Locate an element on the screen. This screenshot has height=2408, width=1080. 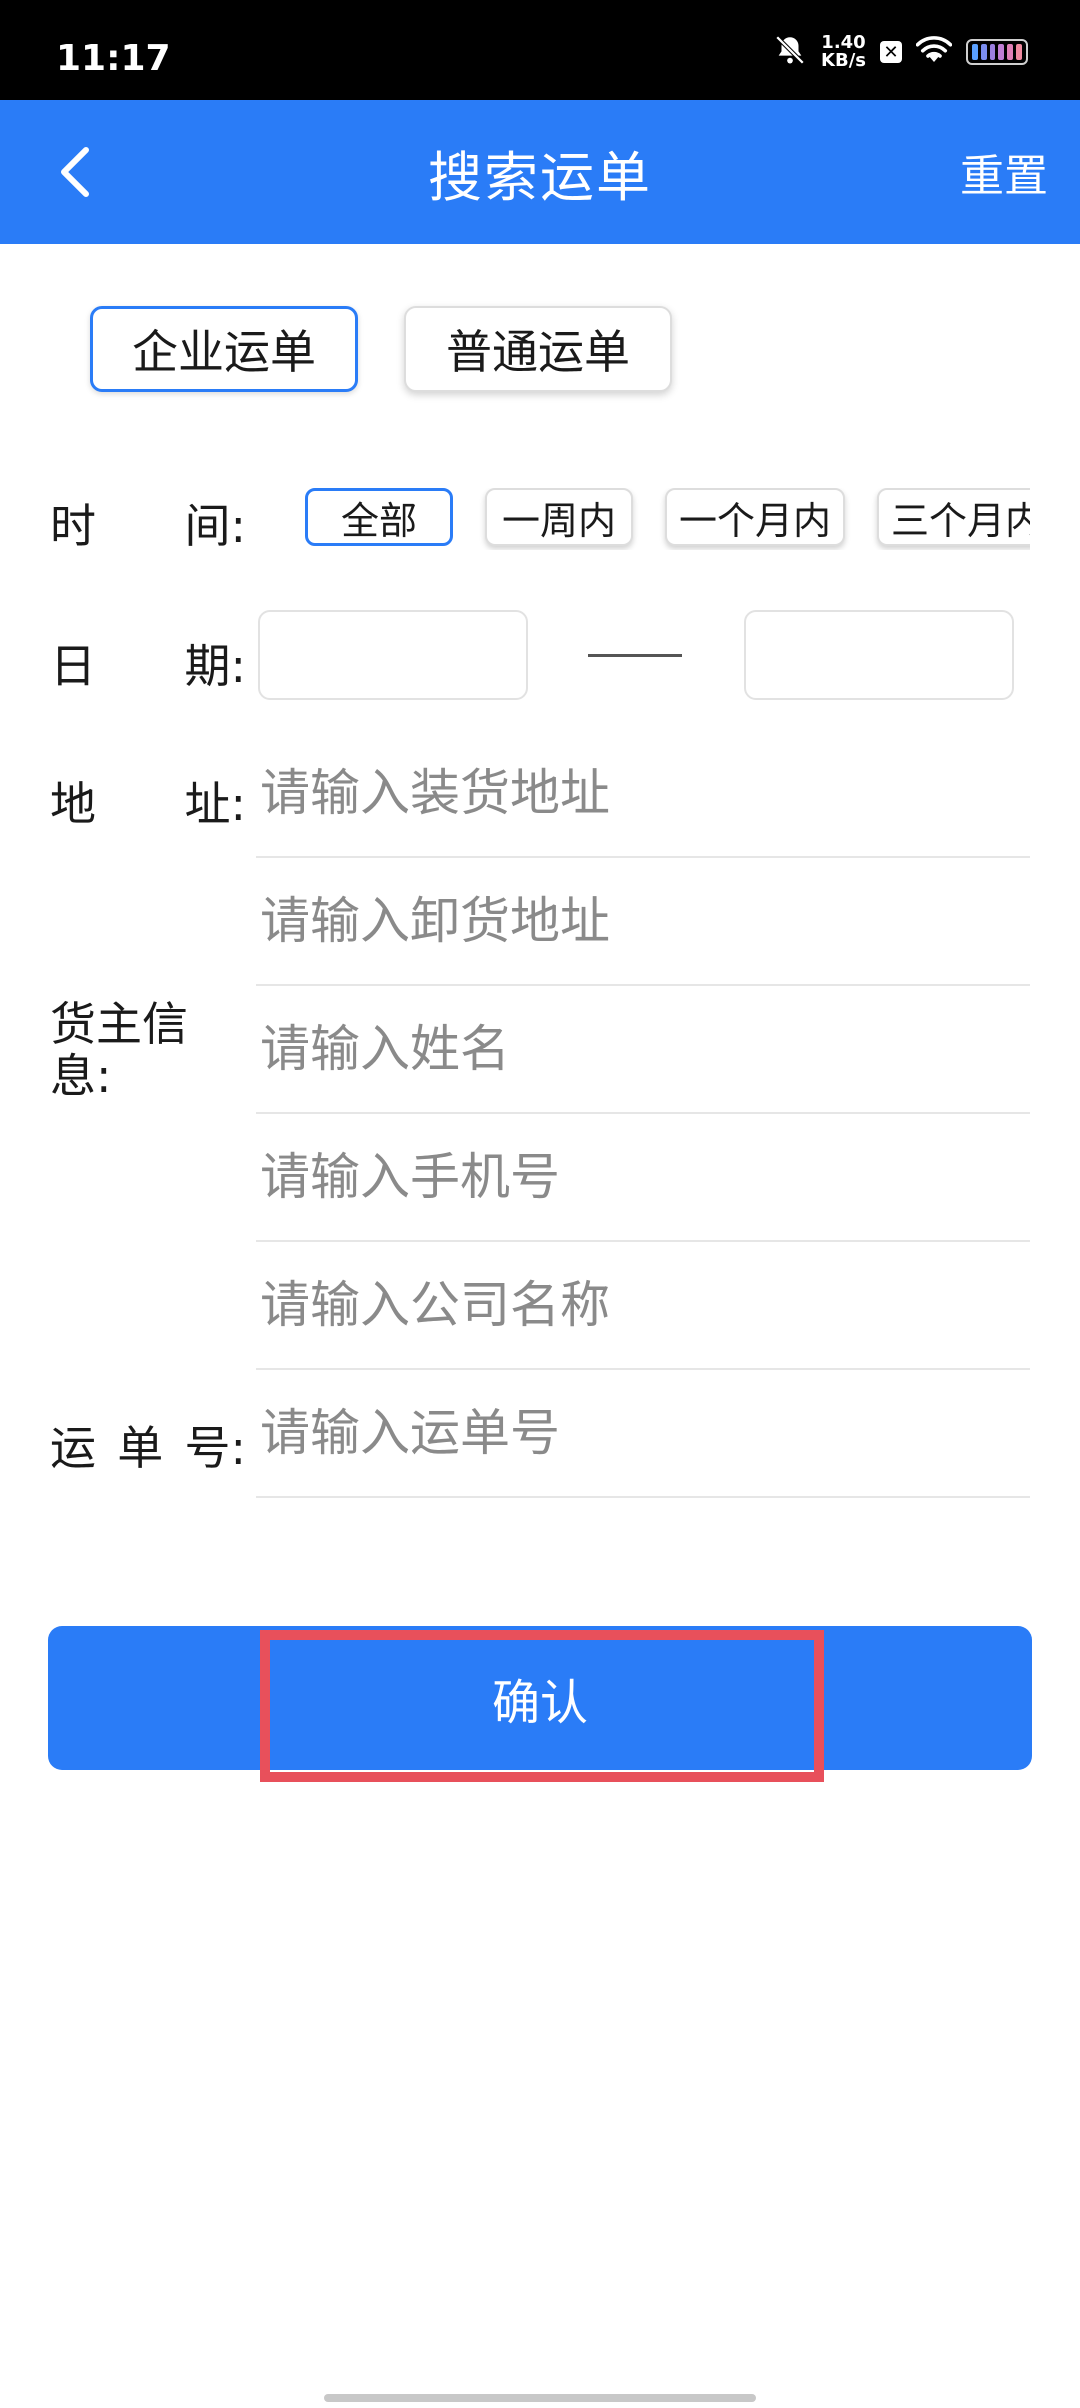
date-label-part: 期: is located at coordinates (215, 666).